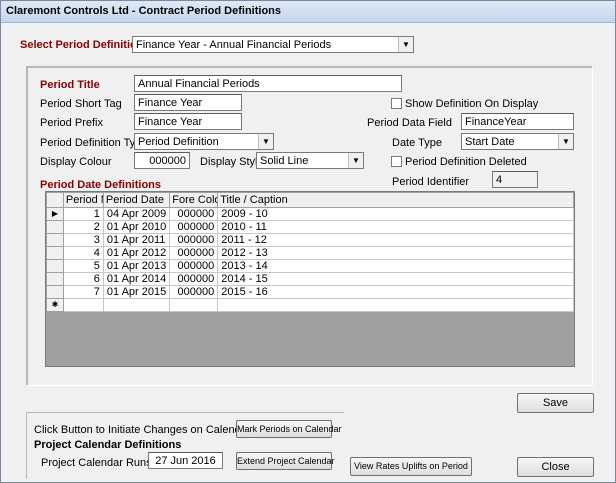 The image size is (616, 483). What do you see at coordinates (472, 104) in the screenshot?
I see `show-on-display-label: Show Definition On Display` at bounding box center [472, 104].